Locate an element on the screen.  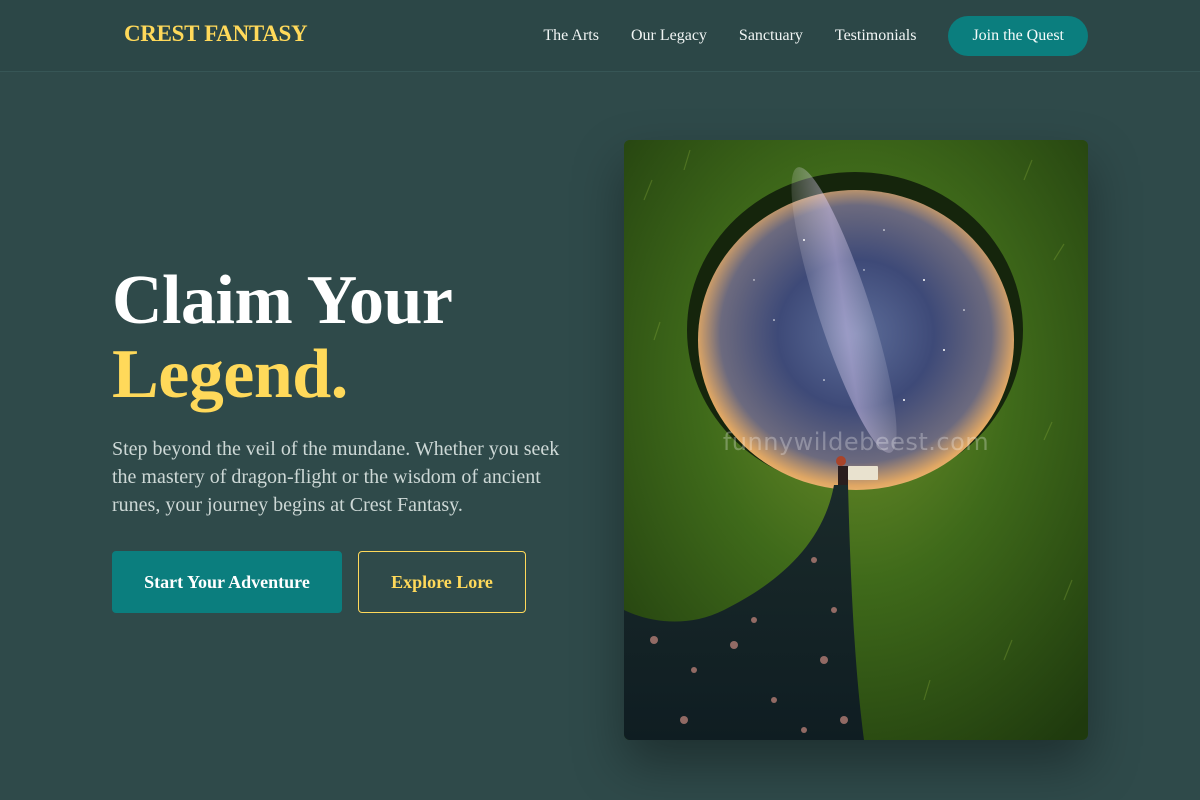
hero-title: Claim Your Legend. is located at coordinates (282, 337).